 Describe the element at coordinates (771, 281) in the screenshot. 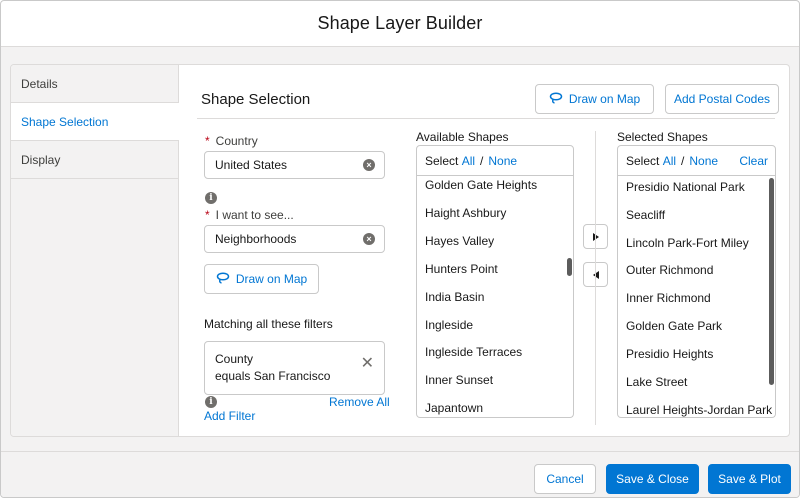

I see `selected-scrollbar` at that location.